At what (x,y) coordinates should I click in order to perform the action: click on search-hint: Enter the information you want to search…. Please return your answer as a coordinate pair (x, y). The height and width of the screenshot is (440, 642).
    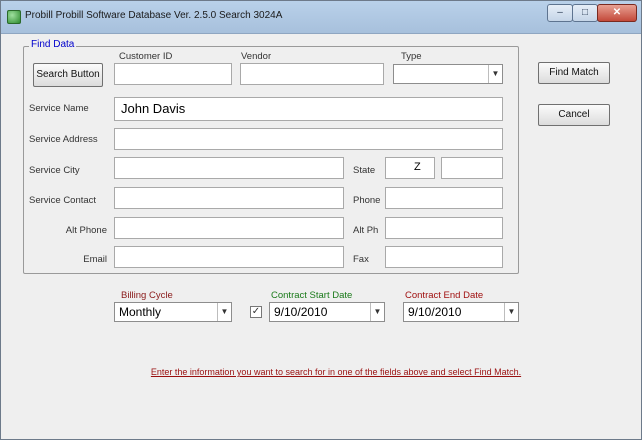
    Looking at the image, I should click on (336, 372).